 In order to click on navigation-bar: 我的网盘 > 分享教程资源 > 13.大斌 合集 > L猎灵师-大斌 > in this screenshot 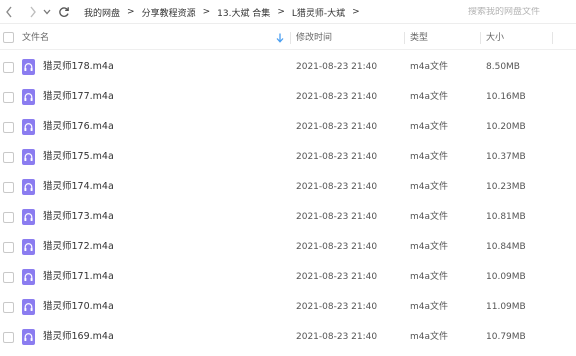, I will do `click(288, 12)`.